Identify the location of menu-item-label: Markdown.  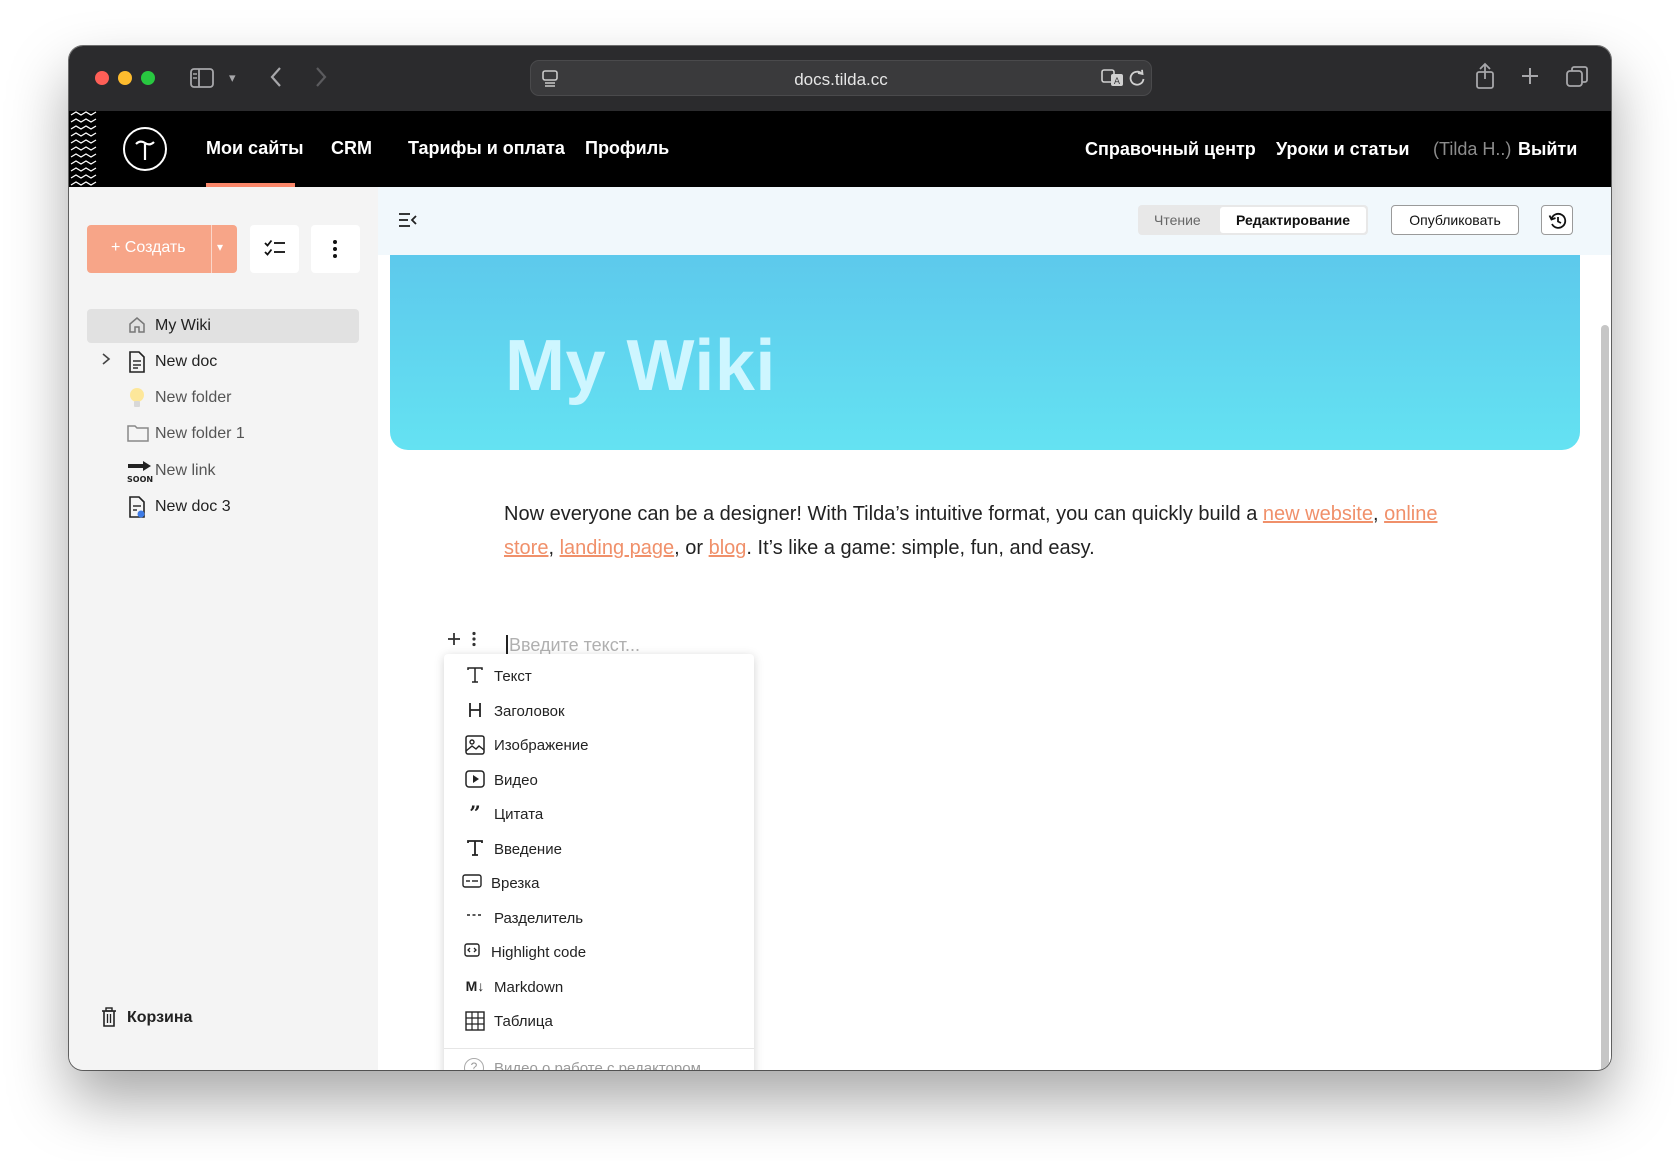
(529, 987).